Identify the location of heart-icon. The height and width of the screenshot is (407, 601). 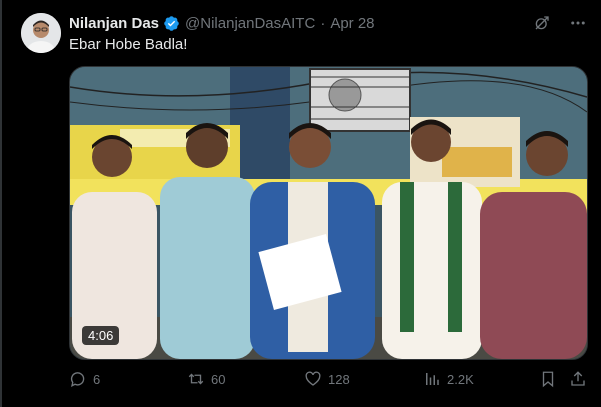
(313, 379).